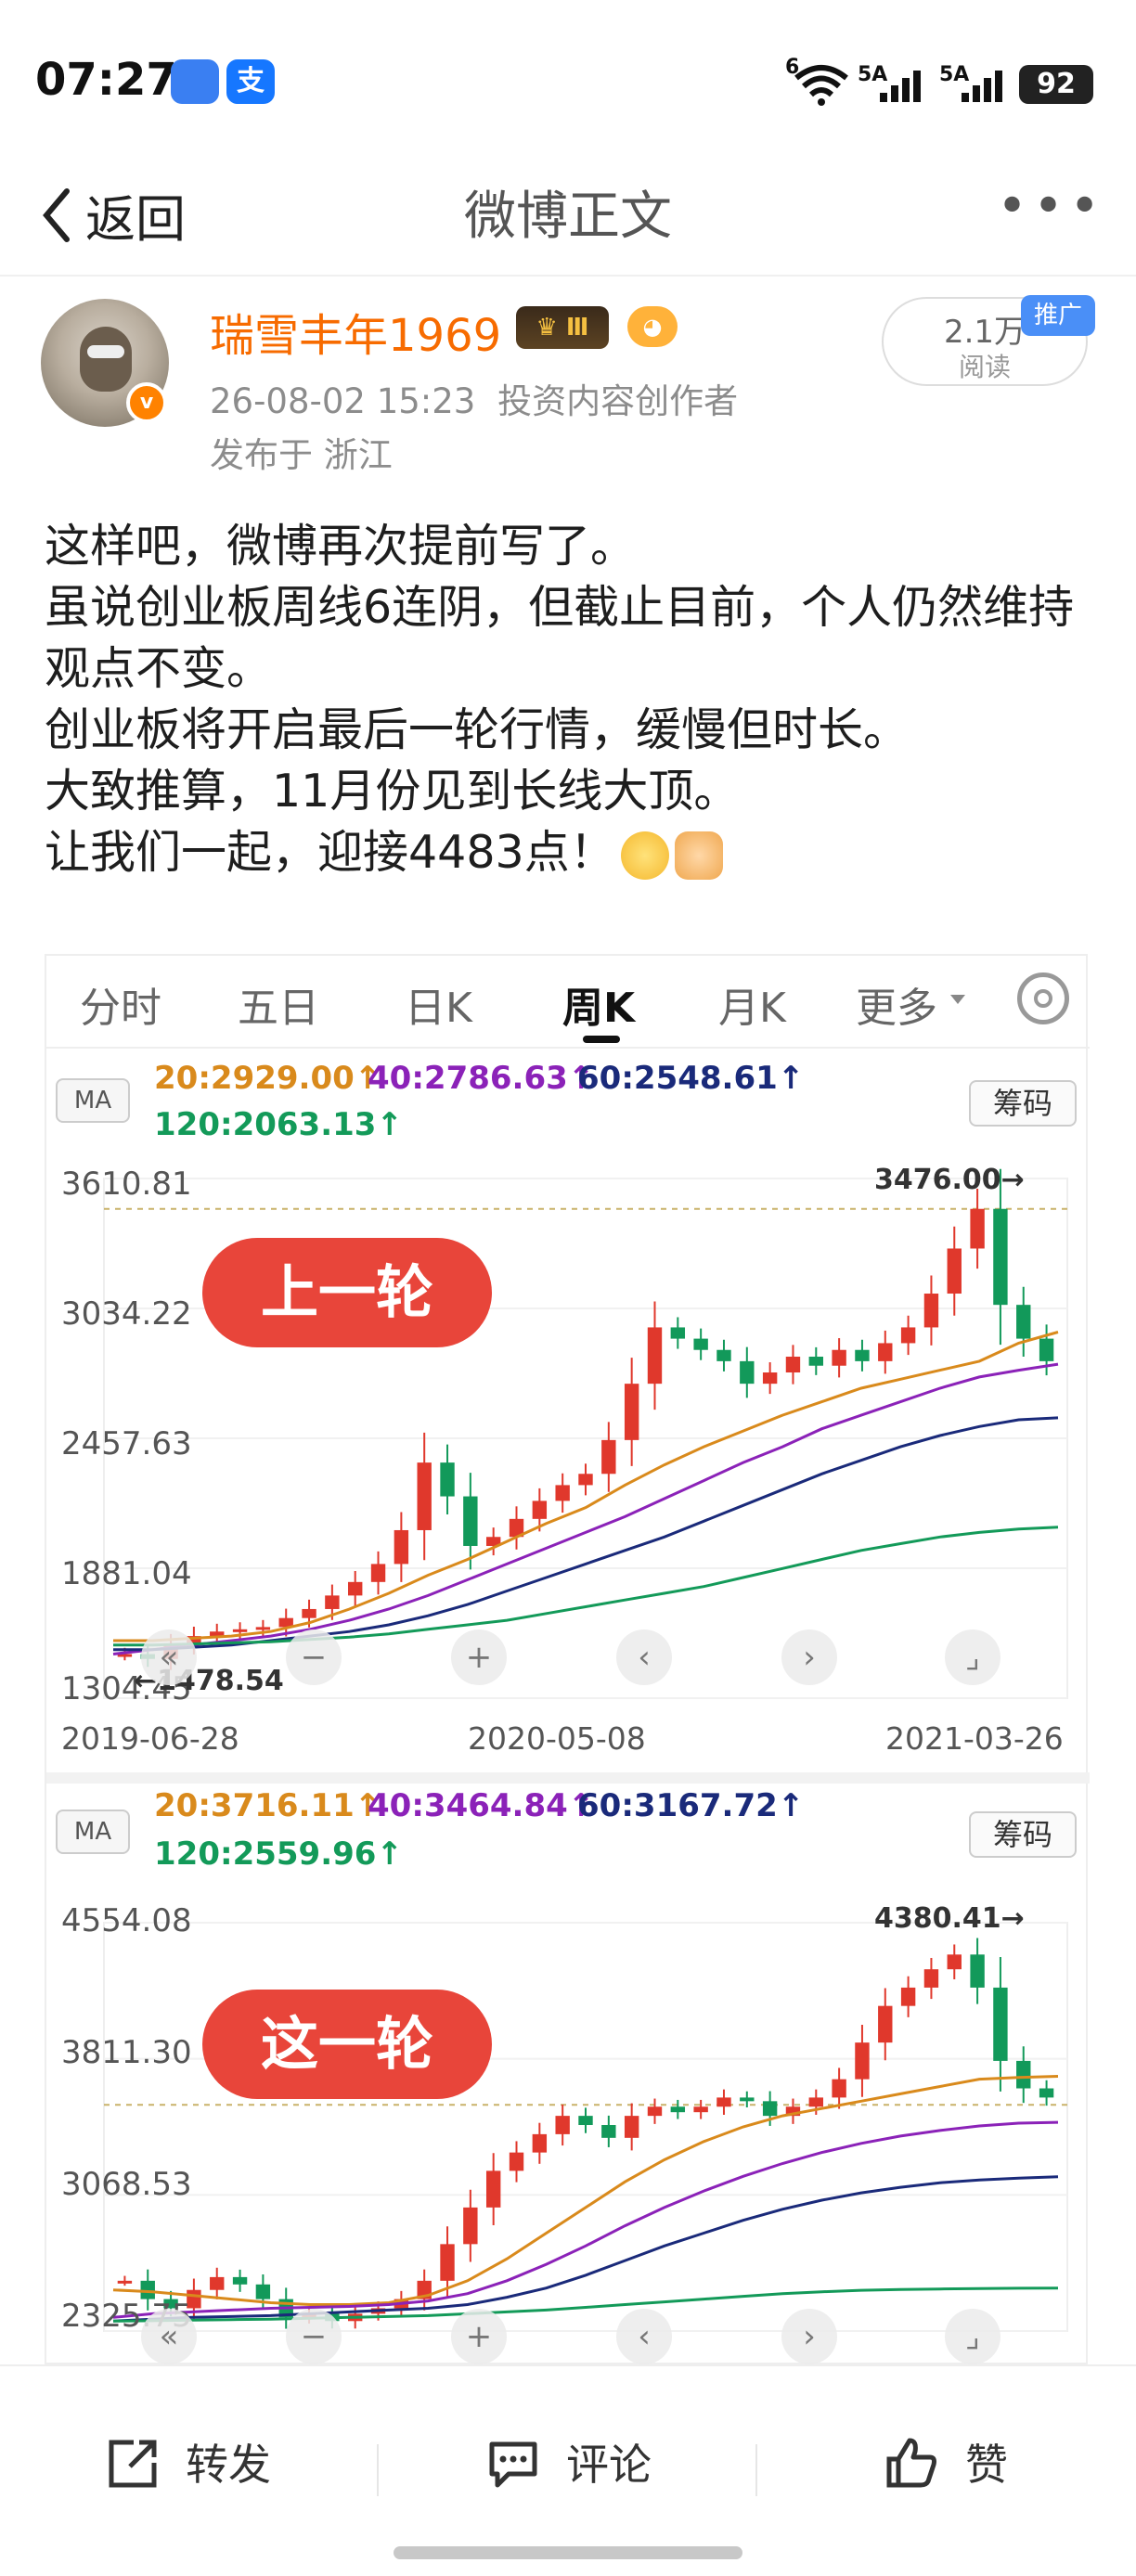 The width and height of the screenshot is (1136, 2576). Describe the element at coordinates (126, 1574) in the screenshot. I see `y-tick-label: 1881.04` at that location.